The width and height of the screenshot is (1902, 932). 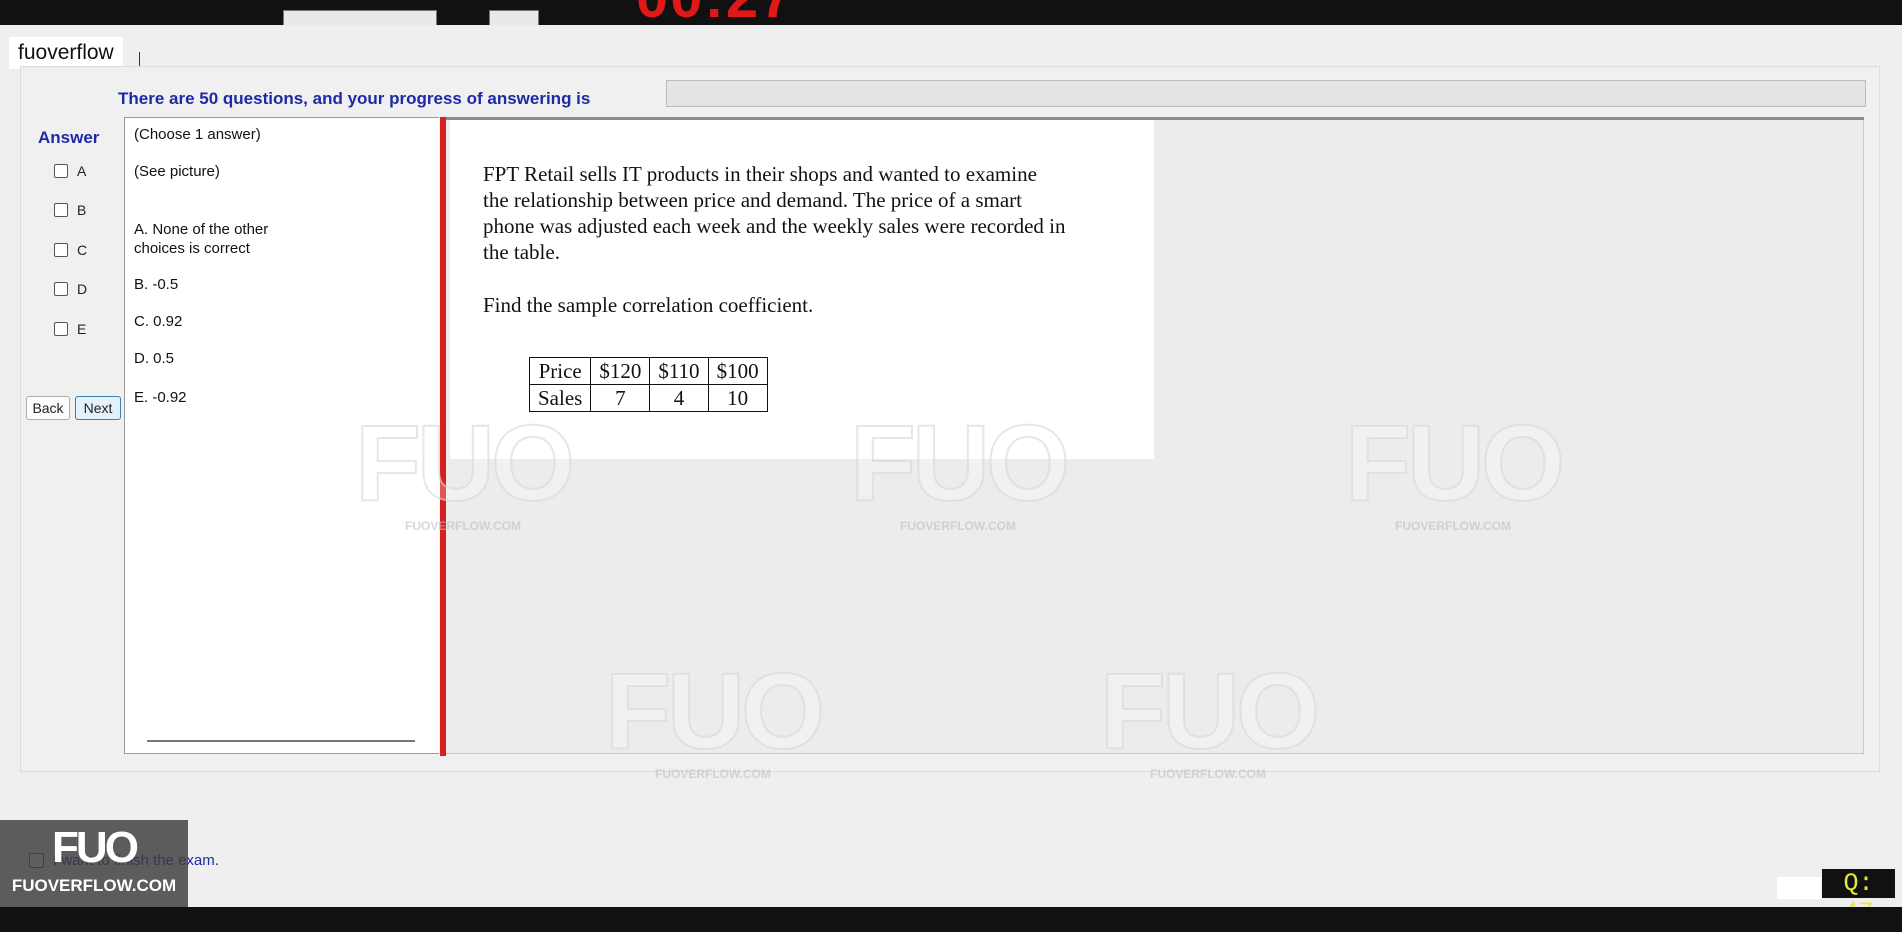 What do you see at coordinates (560, 371) in the screenshot?
I see `table-cell: Price` at bounding box center [560, 371].